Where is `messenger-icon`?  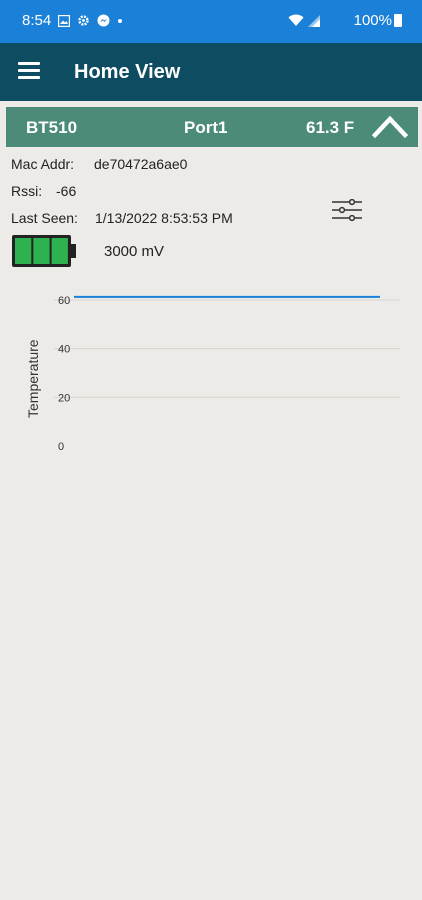
messenger-icon is located at coordinates (103, 20).